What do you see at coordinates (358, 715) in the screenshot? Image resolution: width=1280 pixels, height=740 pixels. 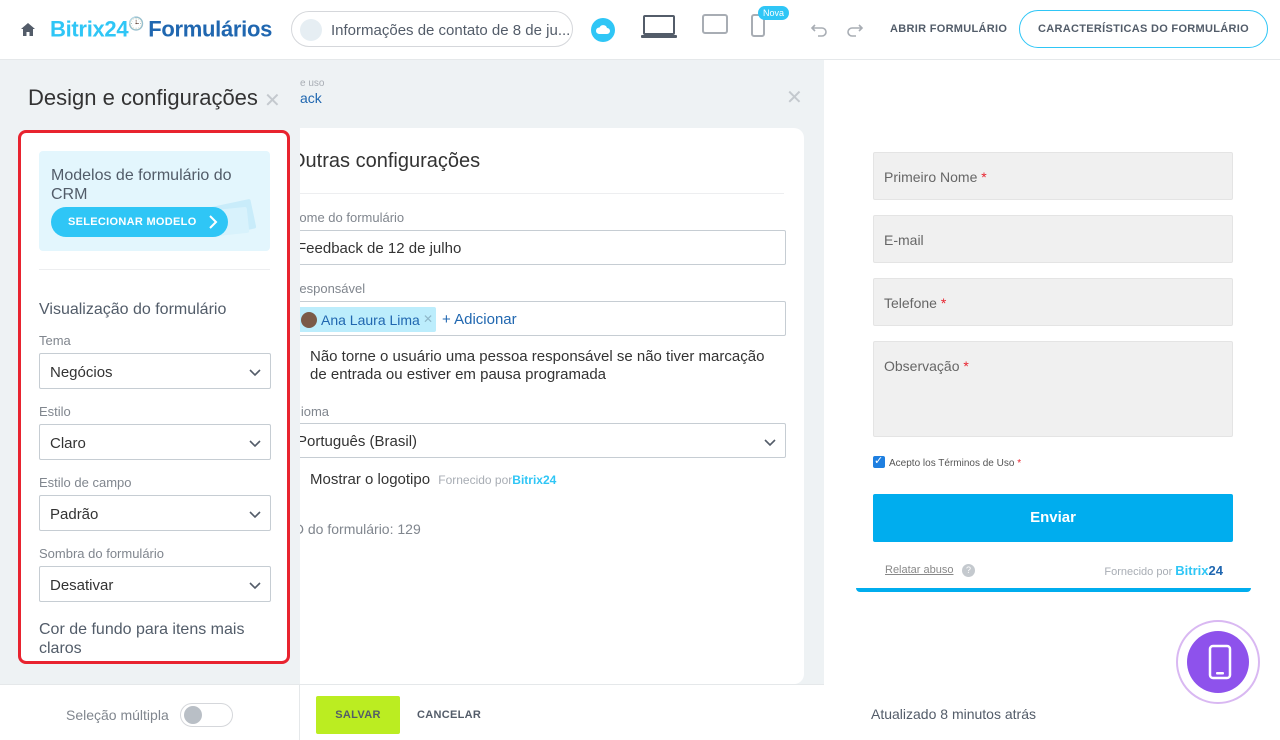 I see `save-button: SALVAR` at bounding box center [358, 715].